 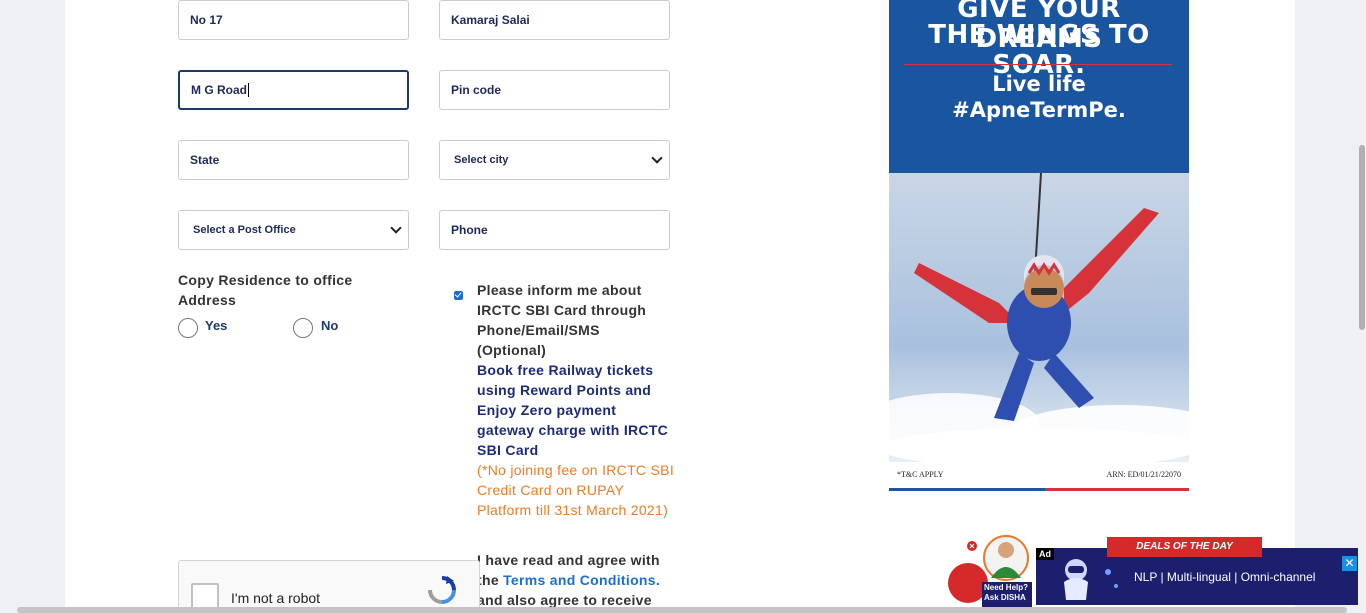 What do you see at coordinates (1039, 84) in the screenshot?
I see `ad-sub-1: Live life` at bounding box center [1039, 84].